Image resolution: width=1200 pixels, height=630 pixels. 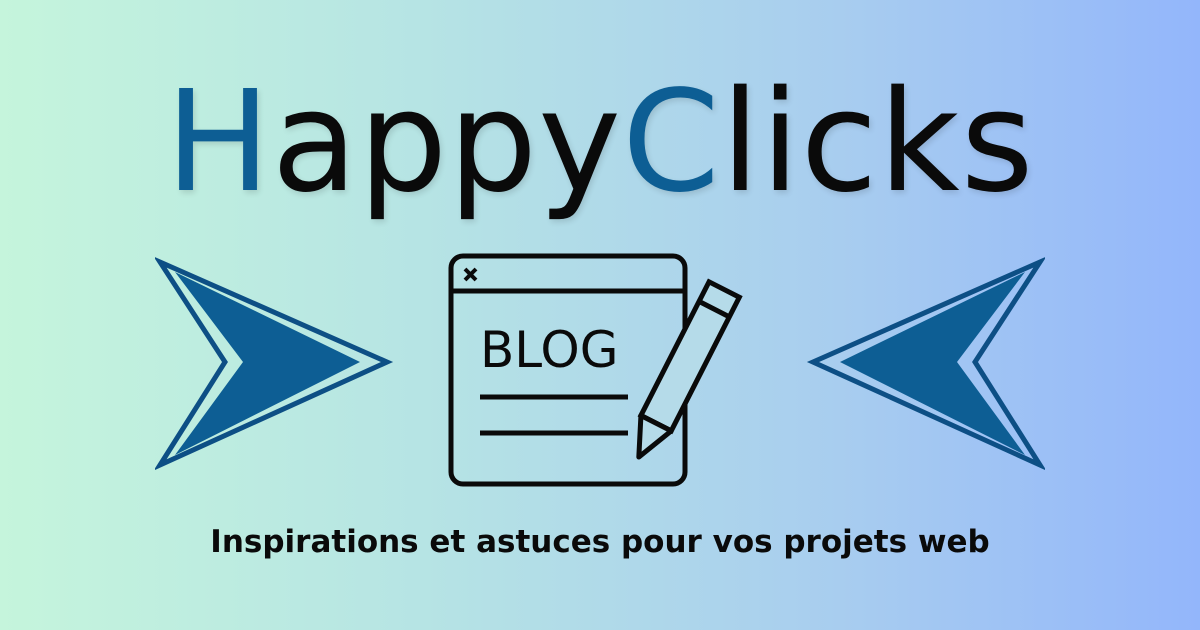 I want to click on blog-label: BLOG, so click(x=549, y=350).